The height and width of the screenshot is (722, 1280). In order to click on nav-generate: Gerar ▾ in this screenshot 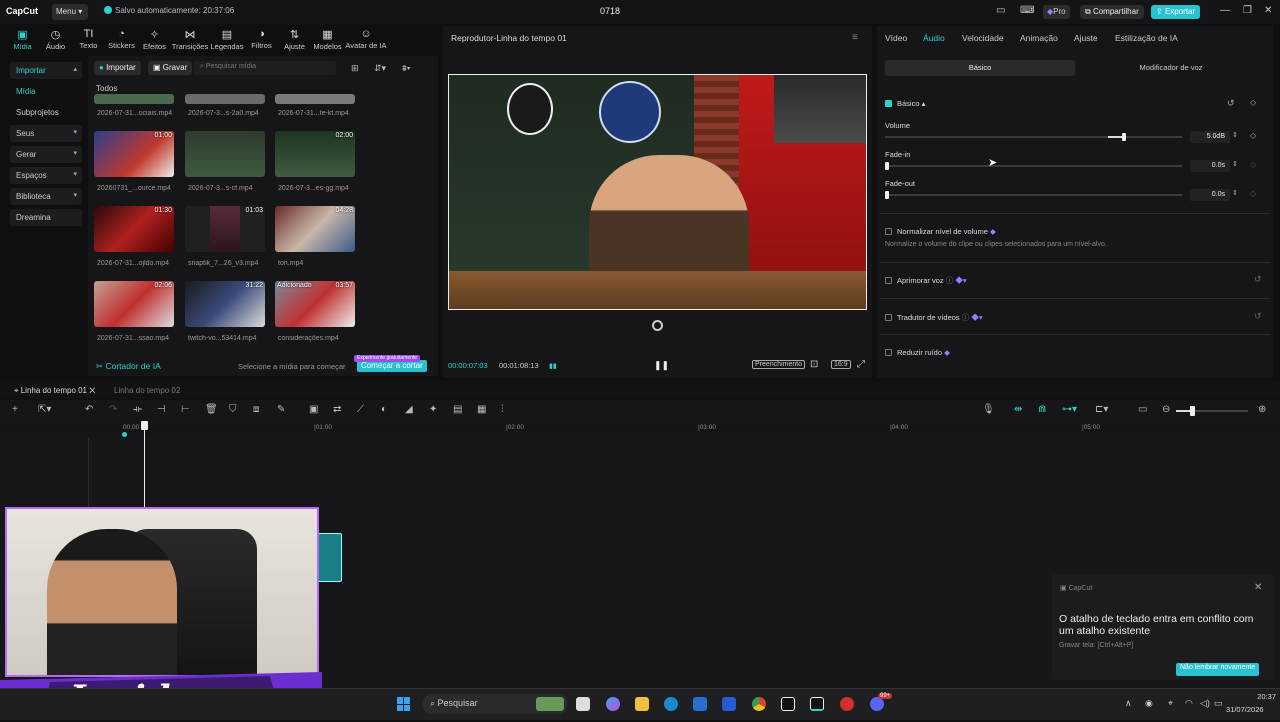, I will do `click(46, 154)`.